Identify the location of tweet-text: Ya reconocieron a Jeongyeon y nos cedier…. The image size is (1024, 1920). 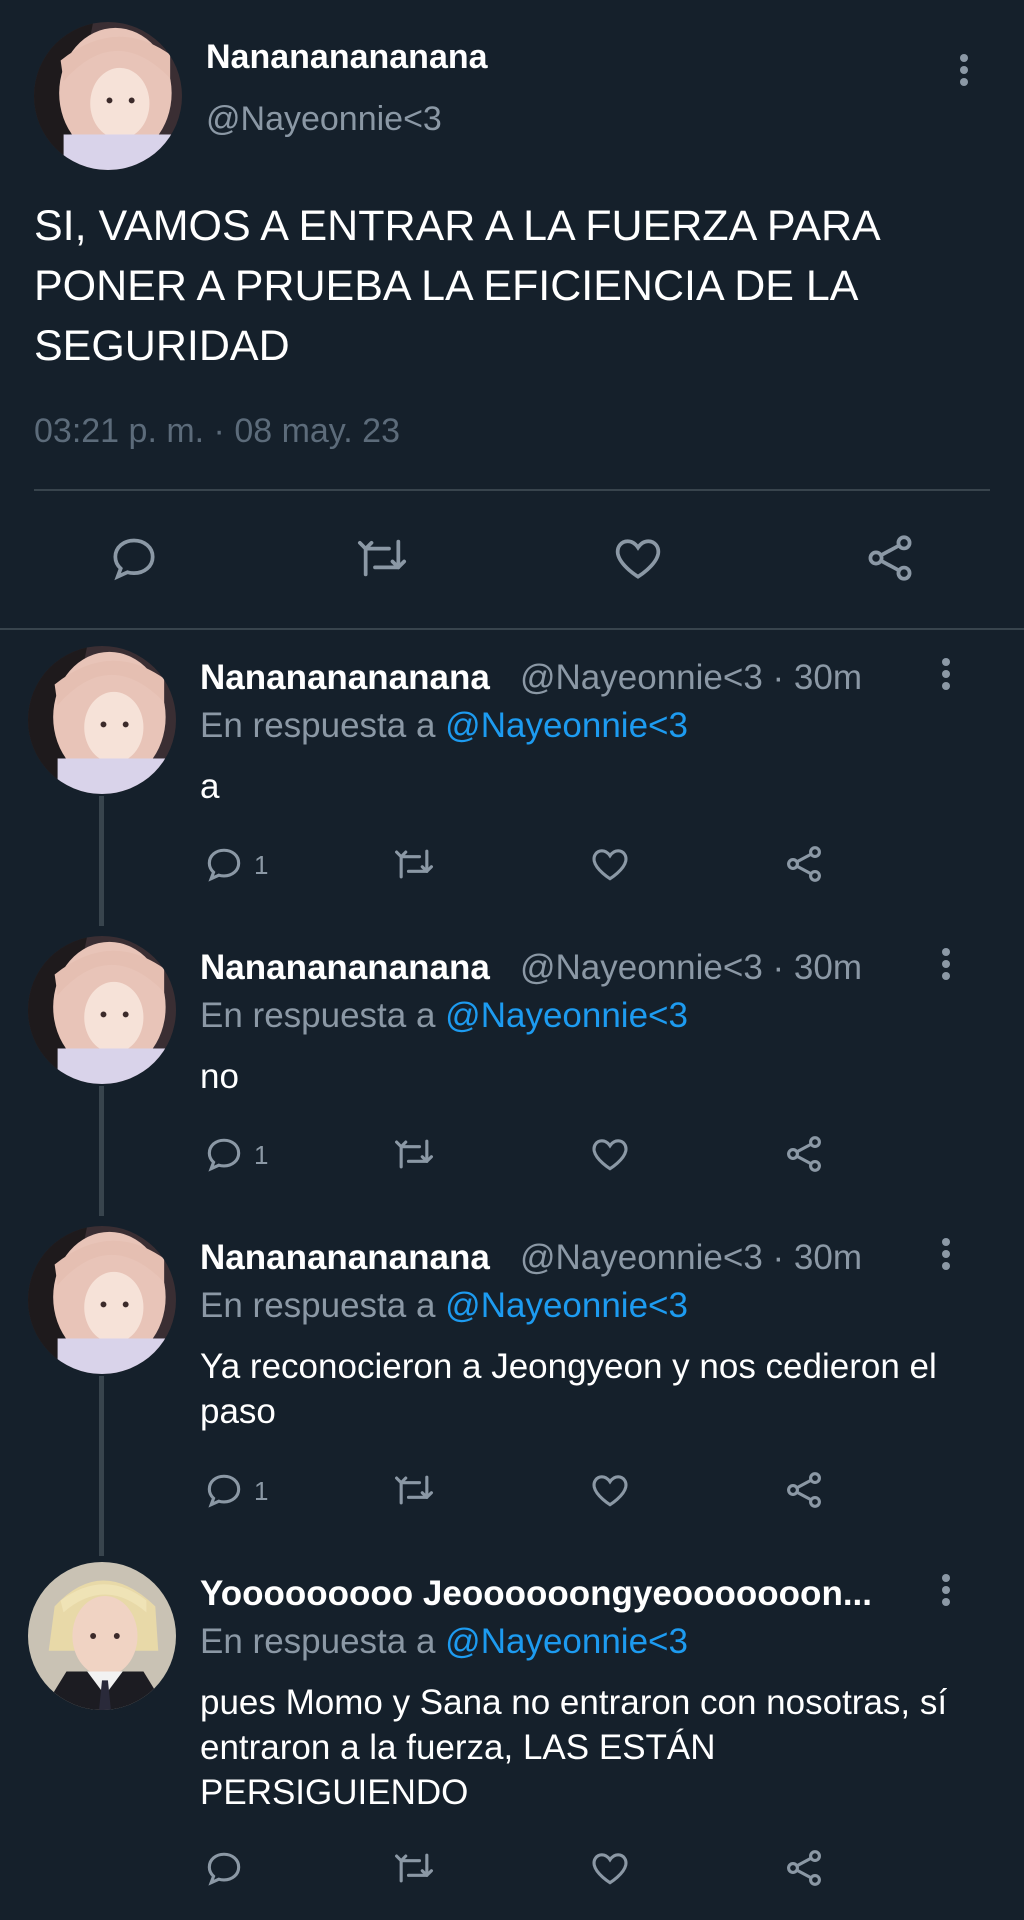
(568, 1389).